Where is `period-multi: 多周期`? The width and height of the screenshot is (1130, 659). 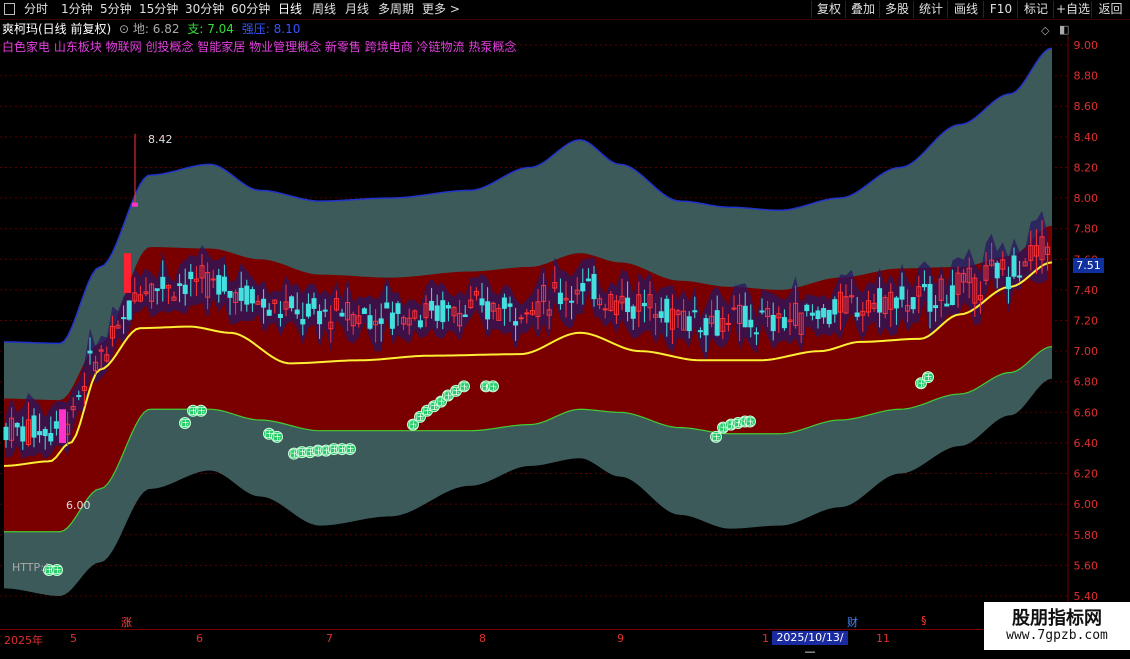
period-multi: 多周期 is located at coordinates (396, 9).